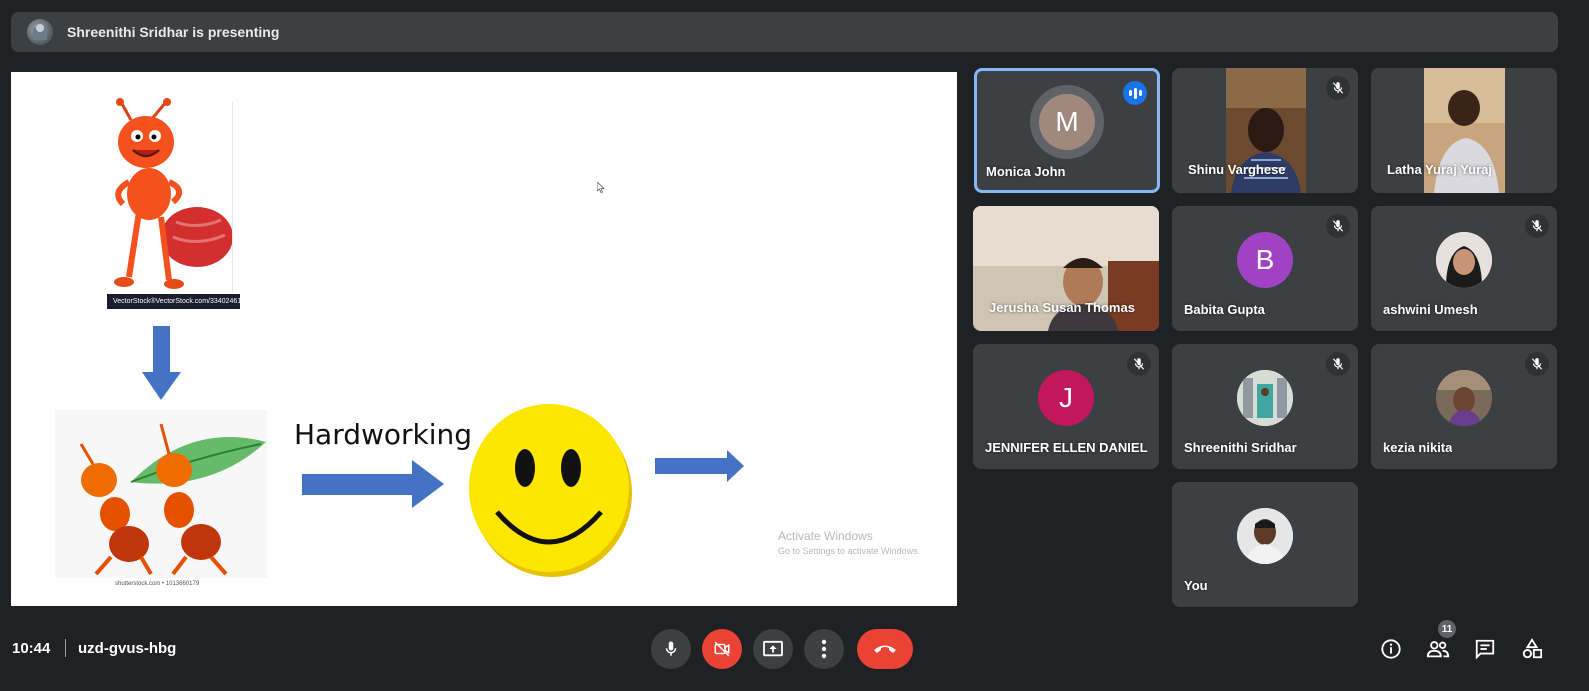  What do you see at coordinates (1418, 447) in the screenshot?
I see `participant-name: kezia nikita` at bounding box center [1418, 447].